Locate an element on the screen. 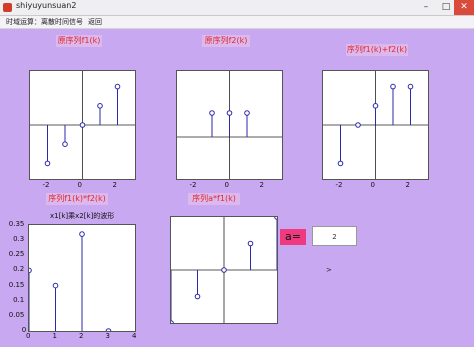 This screenshot has width=474, height=347. plot-product-title: x1[k]乘x2[k]的波形 is located at coordinates (82, 216).